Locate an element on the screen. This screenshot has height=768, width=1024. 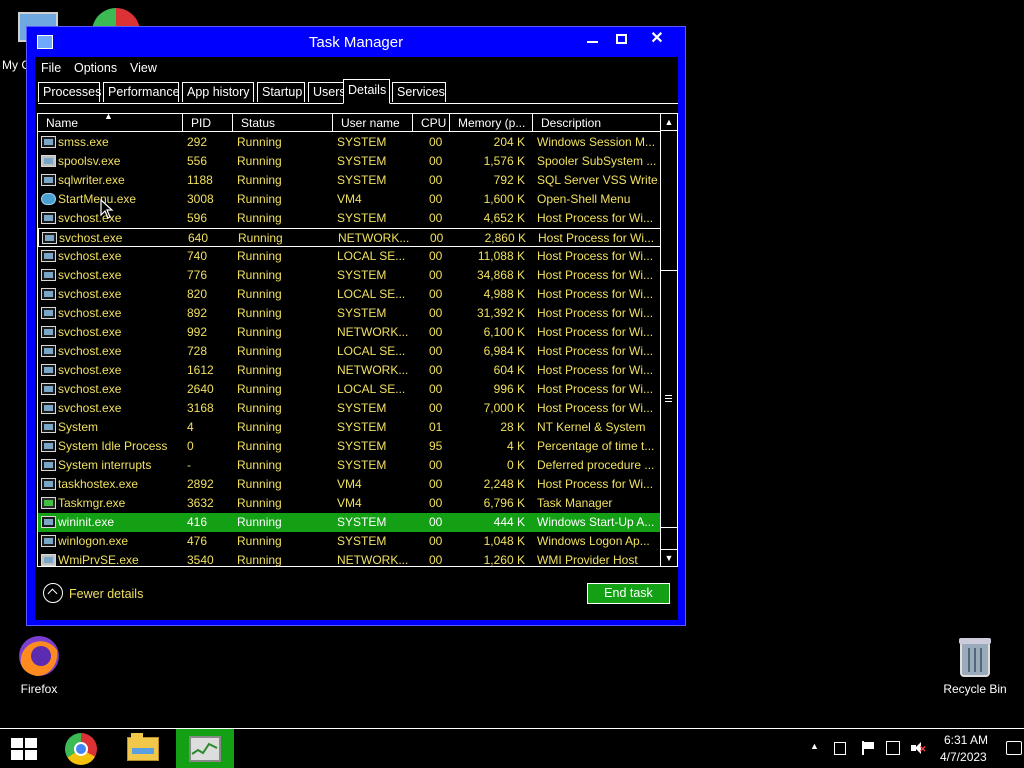
minimize-button is located at coordinates (593, 39).